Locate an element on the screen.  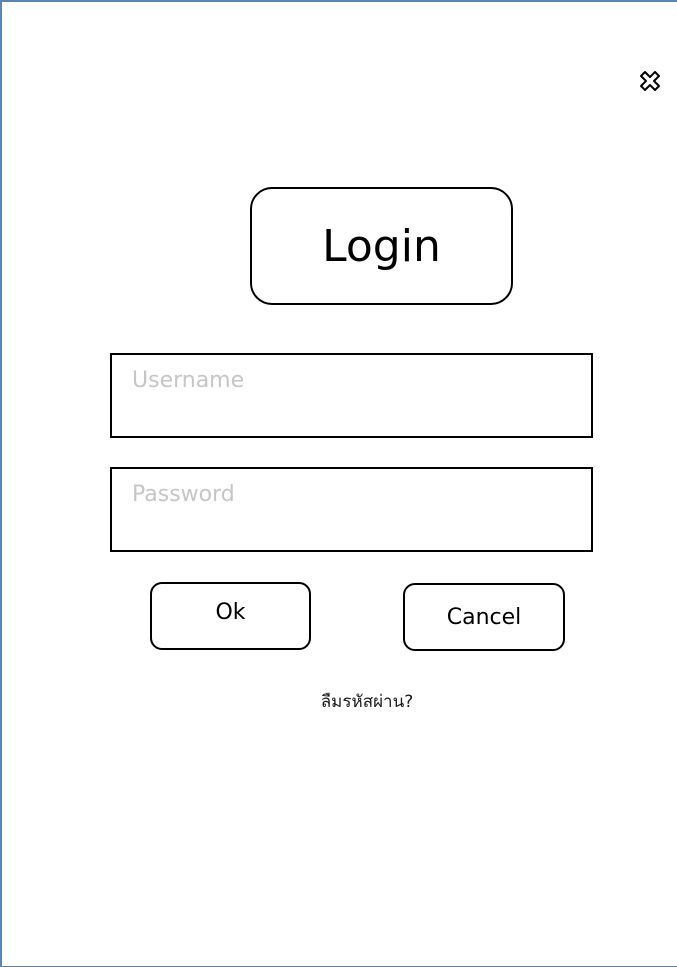
username-input is located at coordinates (351, 395).